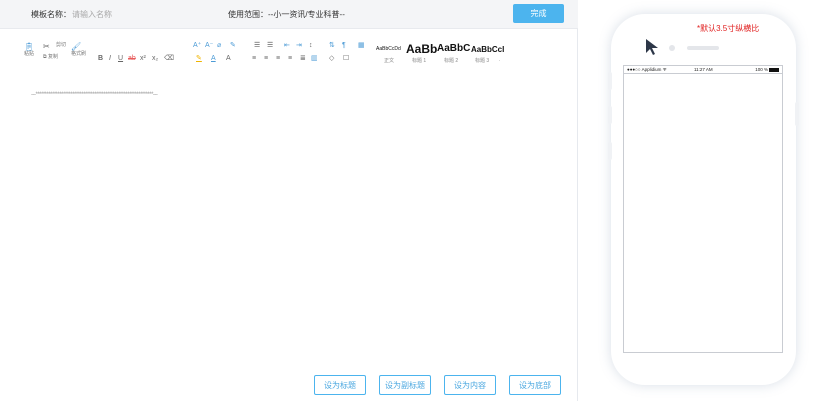 The image size is (821, 401). Describe the element at coordinates (344, 46) in the screenshot. I see `show-marks-icon: ¶` at that location.